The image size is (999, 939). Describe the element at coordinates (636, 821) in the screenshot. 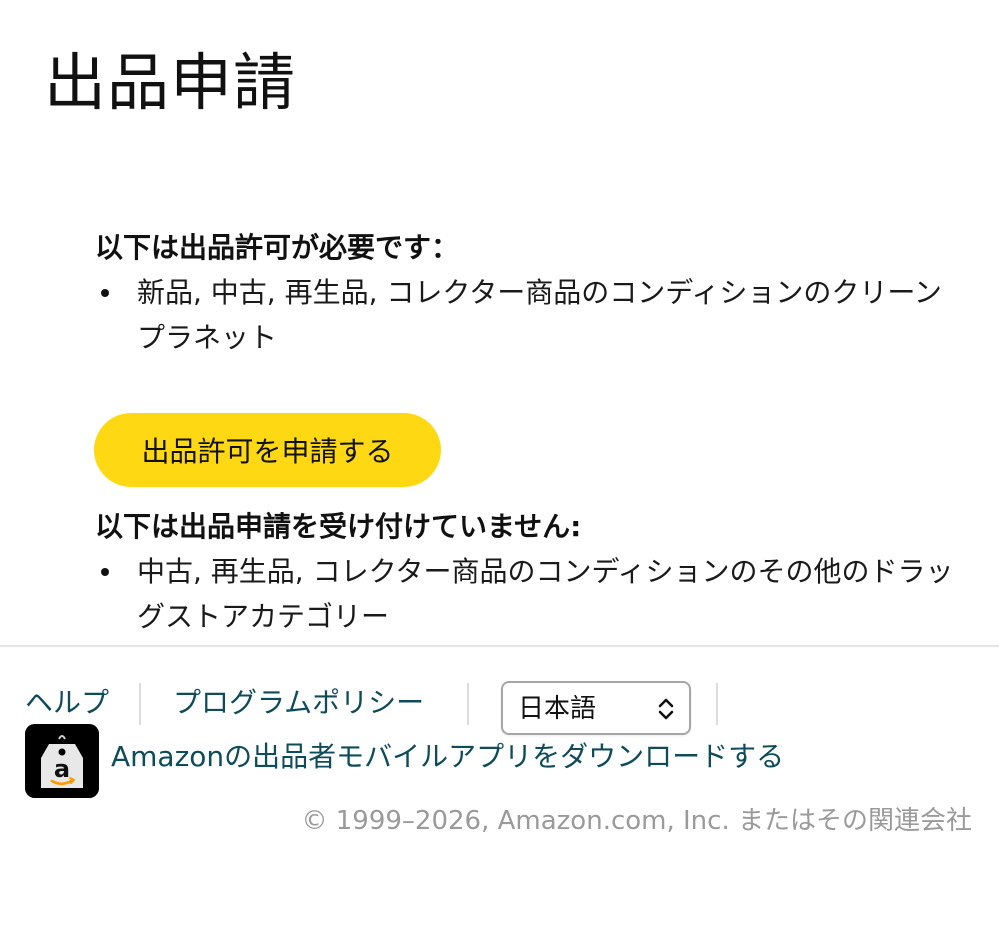

I see `copyright-text: © 1999–2026, Amazon.com, Inc. またはその関連会社` at that location.